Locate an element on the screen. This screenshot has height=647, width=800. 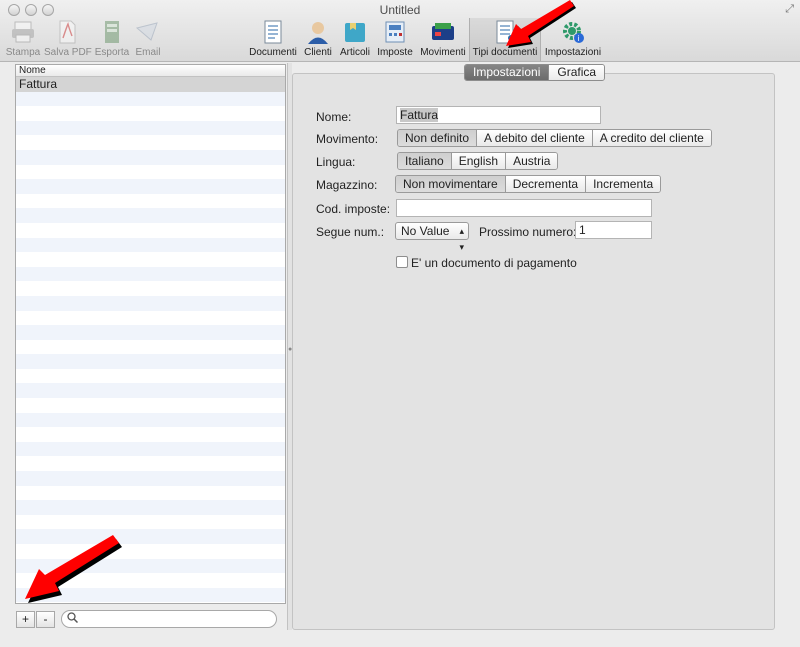
toolbar-clienti-button: Clienti is located at coordinates (318, 40).